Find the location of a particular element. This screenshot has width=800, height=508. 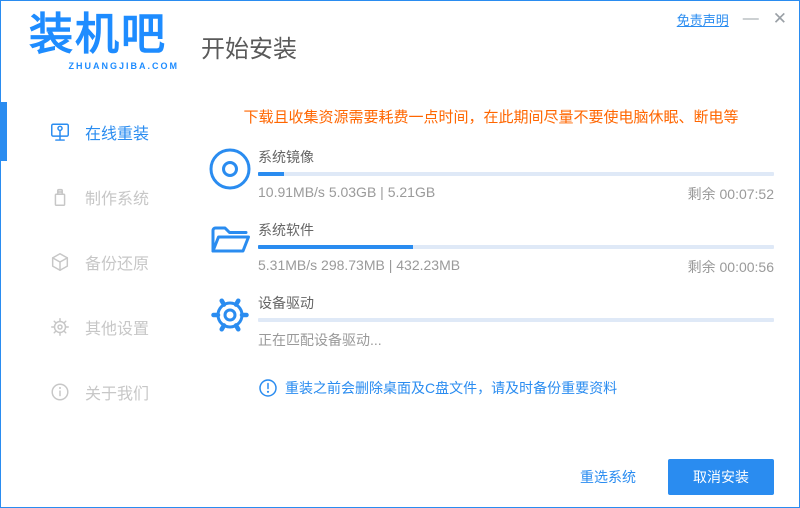

sidebar-item-online-reinstall: 在线重装 is located at coordinates (96, 131).